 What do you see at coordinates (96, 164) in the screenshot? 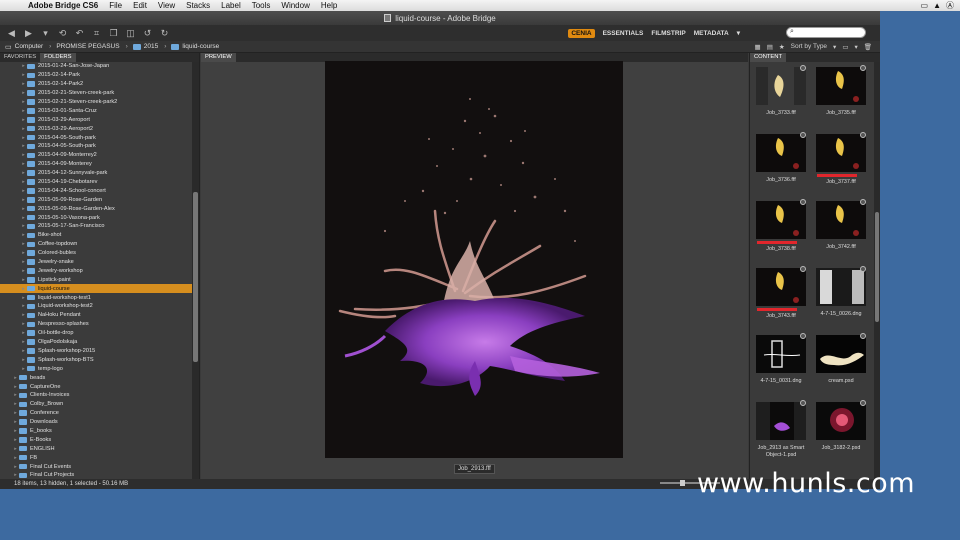
I see `folder-row: ▸ 2015-04-09-Monterey` at bounding box center [96, 164].